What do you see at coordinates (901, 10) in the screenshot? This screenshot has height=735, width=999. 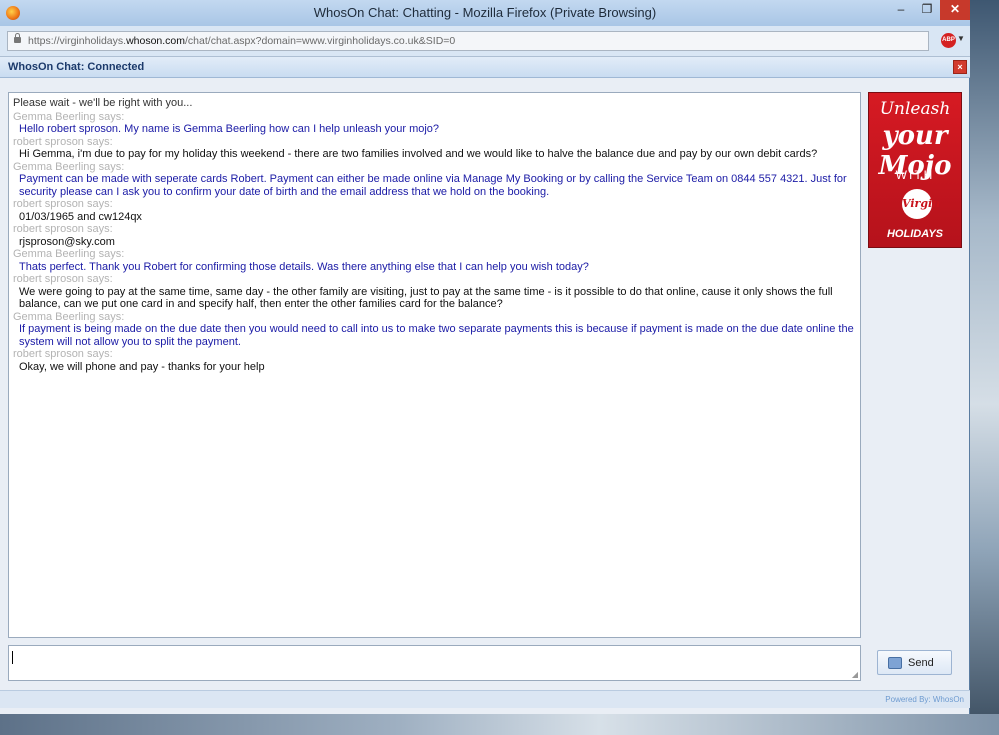 I see `minimize-button: –` at bounding box center [901, 10].